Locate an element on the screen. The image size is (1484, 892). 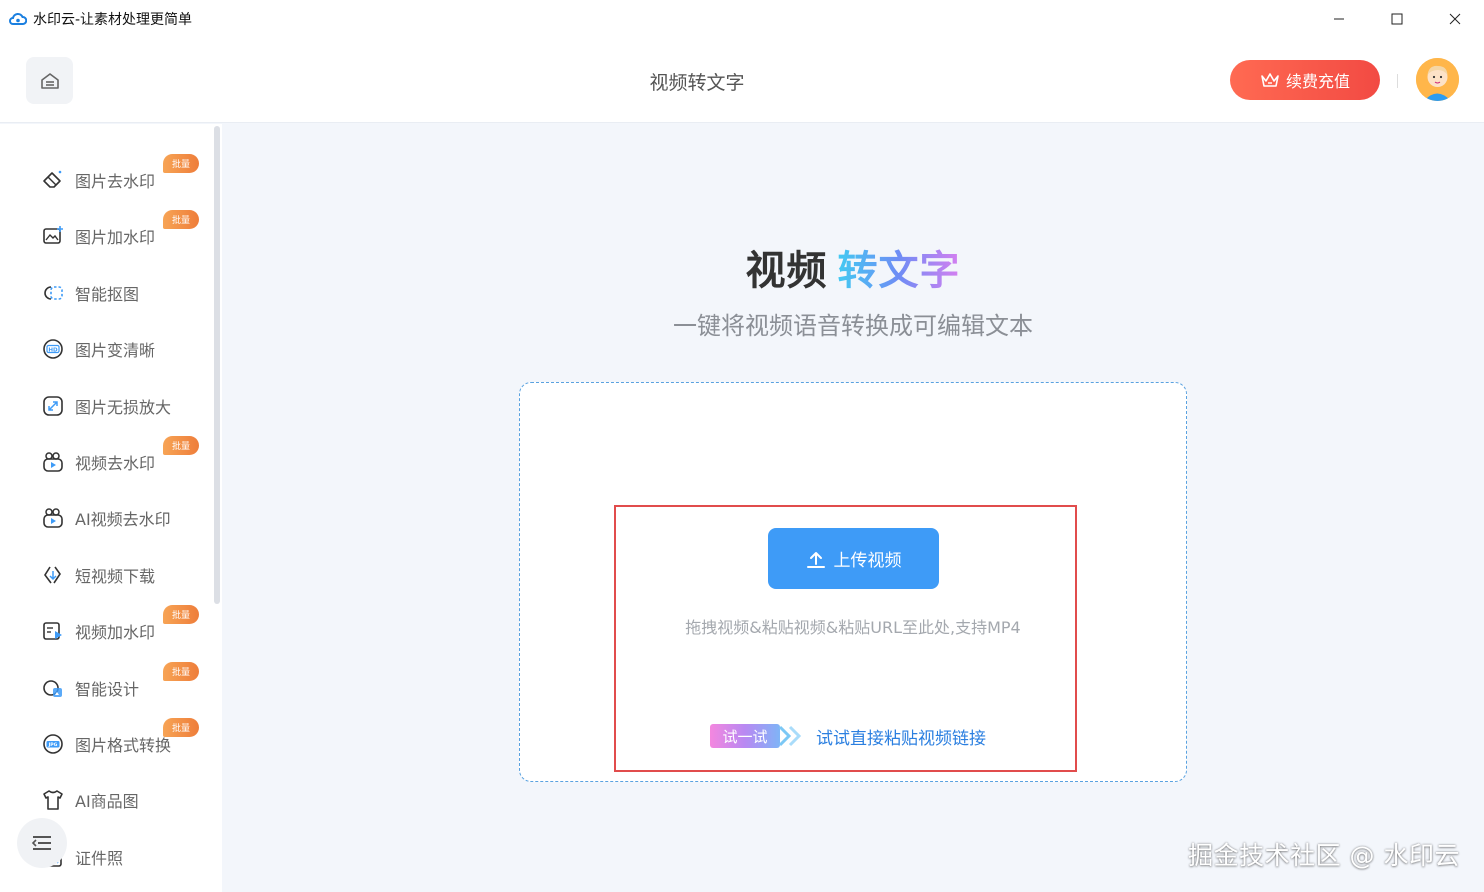
sidebar-item-12: AI商品图 is located at coordinates (106, 798).